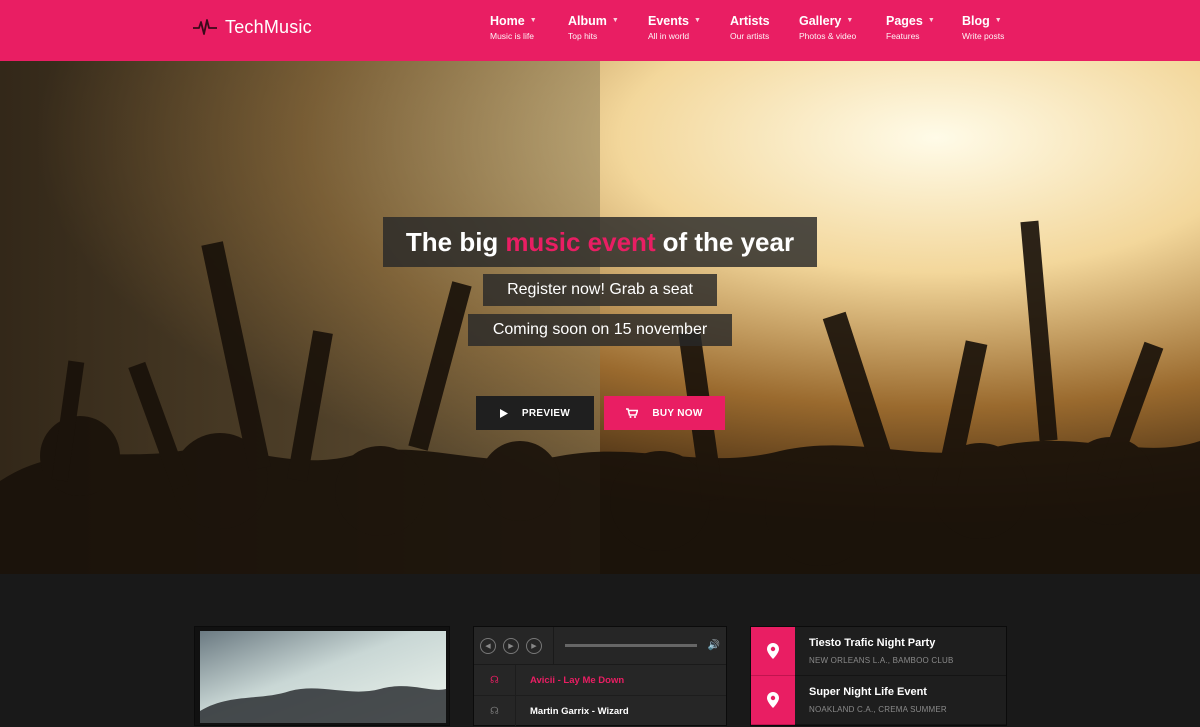 Image resolution: width=1200 pixels, height=727 pixels. Describe the element at coordinates (632, 413) in the screenshot. I see `cart-icon` at that location.